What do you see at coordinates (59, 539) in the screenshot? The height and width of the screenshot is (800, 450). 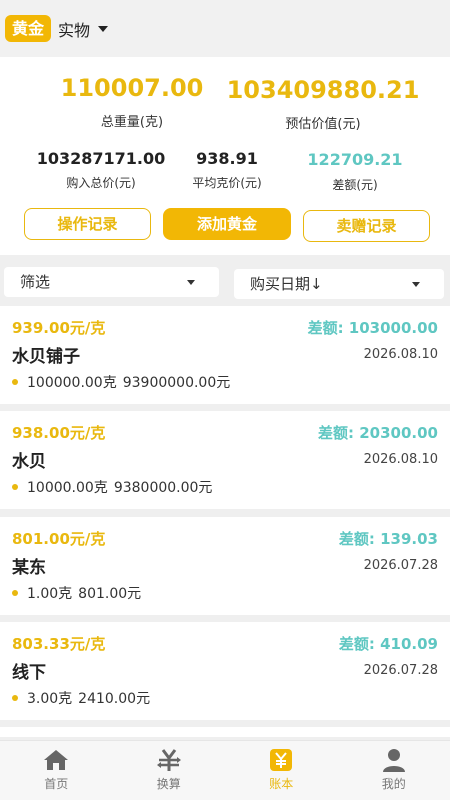 I see `unit-price: 801.00元/克` at bounding box center [59, 539].